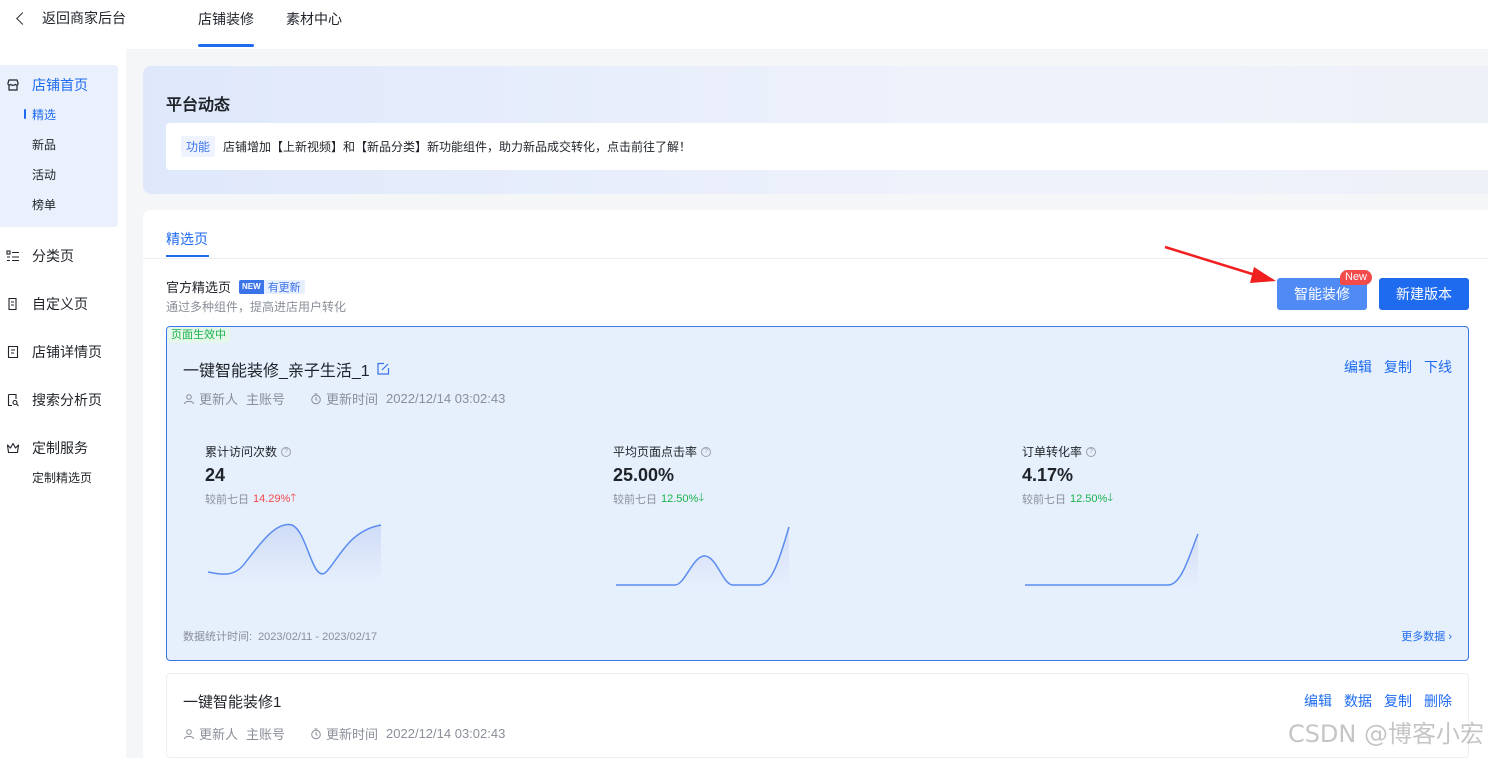 This screenshot has height=758, width=1488. Describe the element at coordinates (12, 304) in the screenshot. I see `custom-page-icon` at that location.